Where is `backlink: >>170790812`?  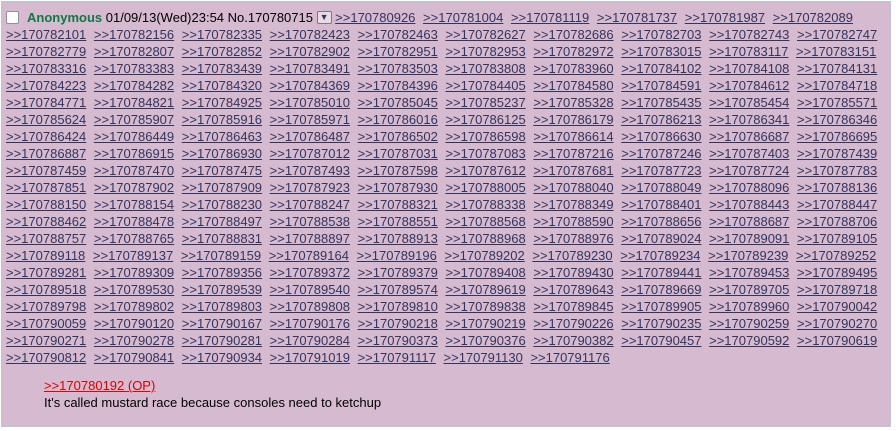
backlink: >>170790812 is located at coordinates (46, 357).